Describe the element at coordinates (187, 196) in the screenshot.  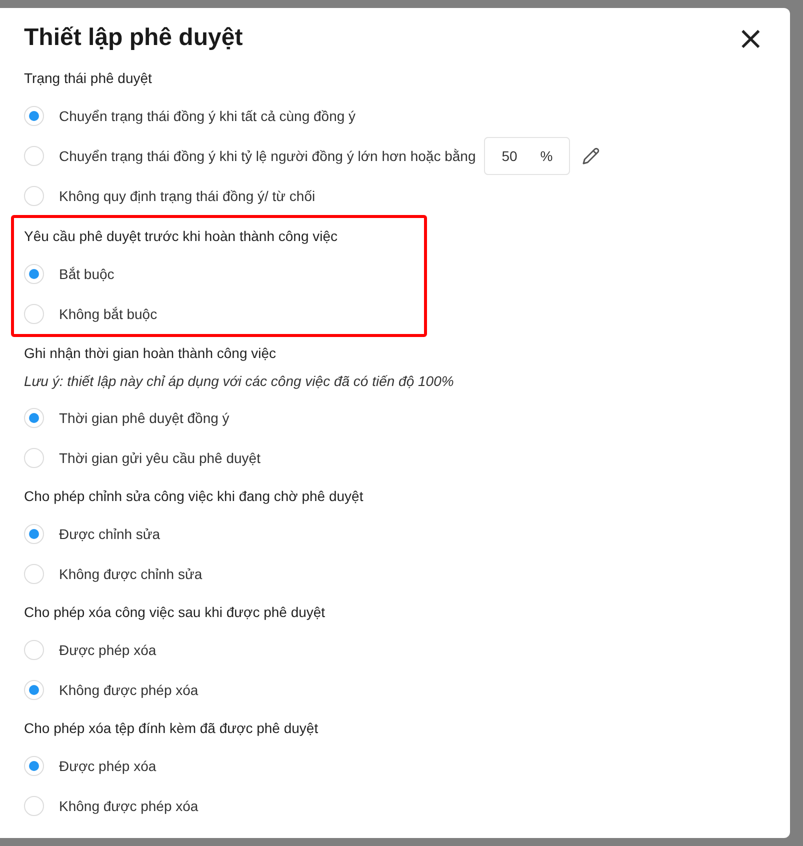
I see `option-label: Không quy định trạng thái đồng ý/ từ chối` at that location.